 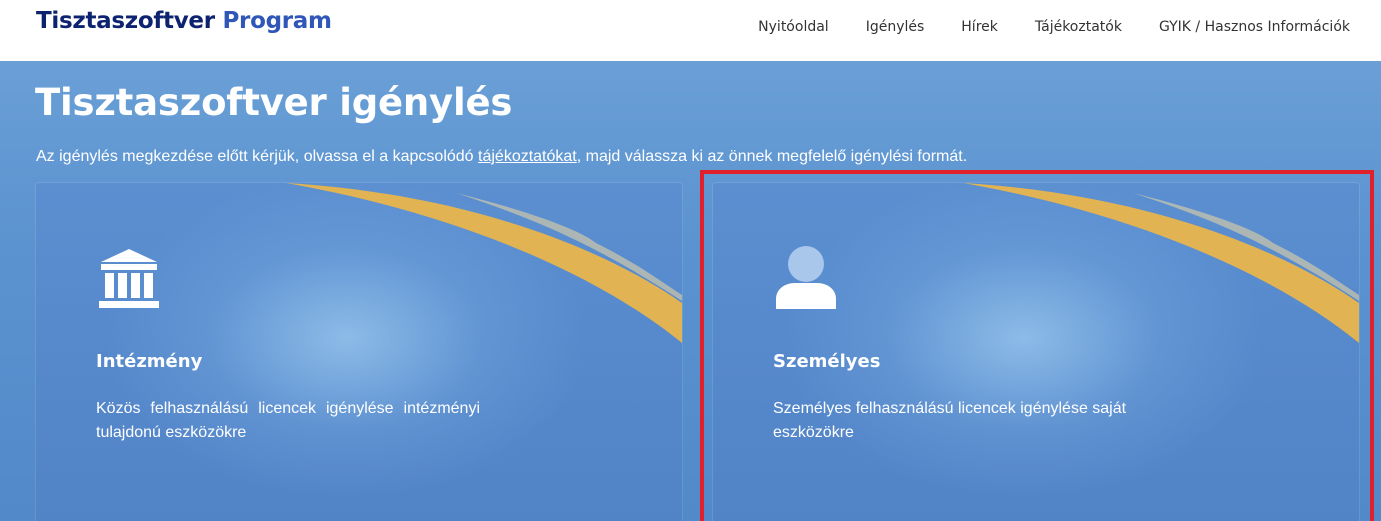 I want to click on nav-item-home: Nyitóoldal, so click(x=793, y=27).